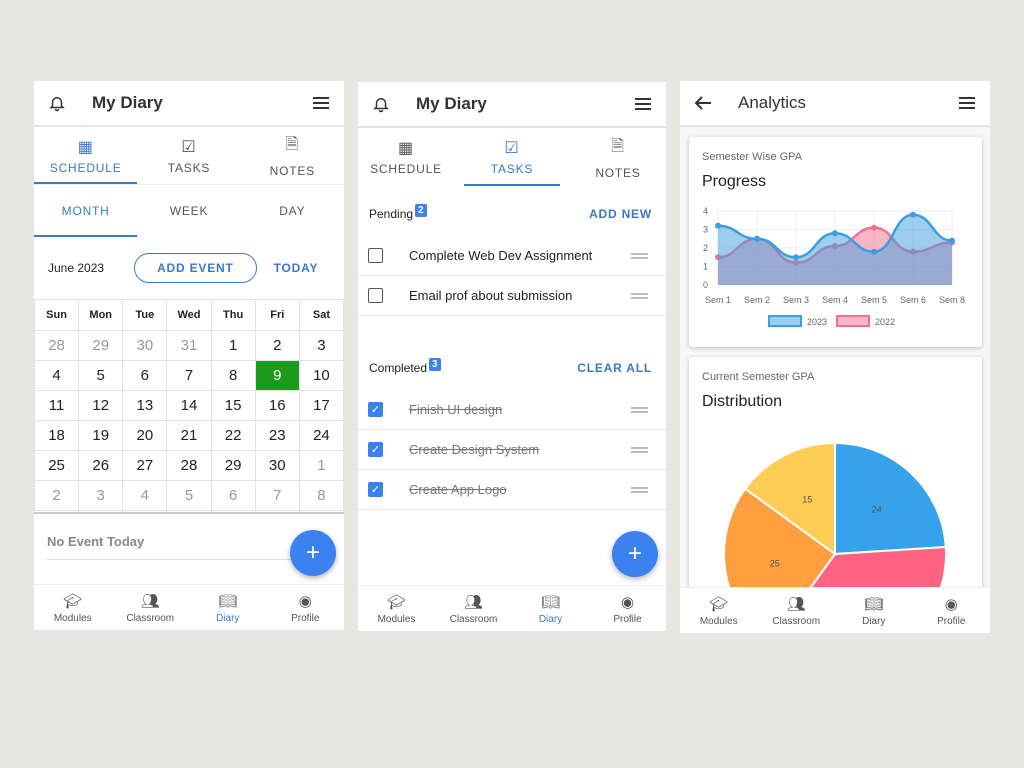  What do you see at coordinates (101, 465) in the screenshot?
I see `calendar-day: 26` at bounding box center [101, 465].